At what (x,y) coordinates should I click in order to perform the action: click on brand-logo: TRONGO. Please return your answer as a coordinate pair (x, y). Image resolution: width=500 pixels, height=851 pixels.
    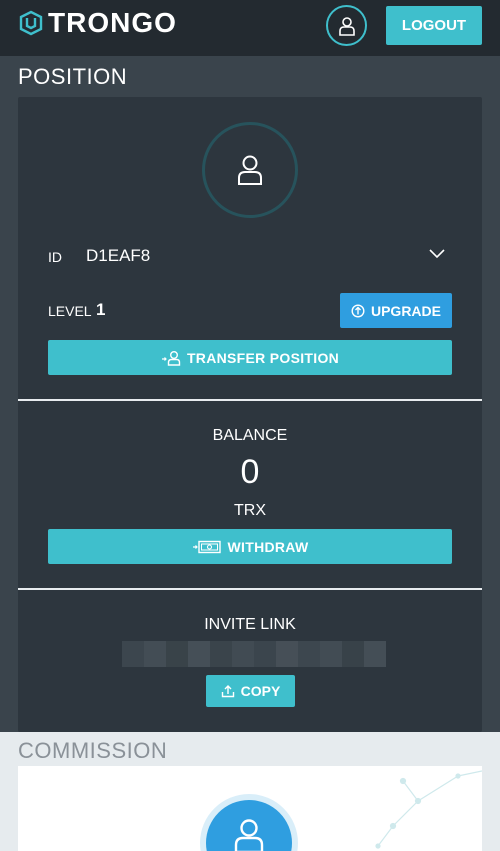
    Looking at the image, I should click on (97, 22).